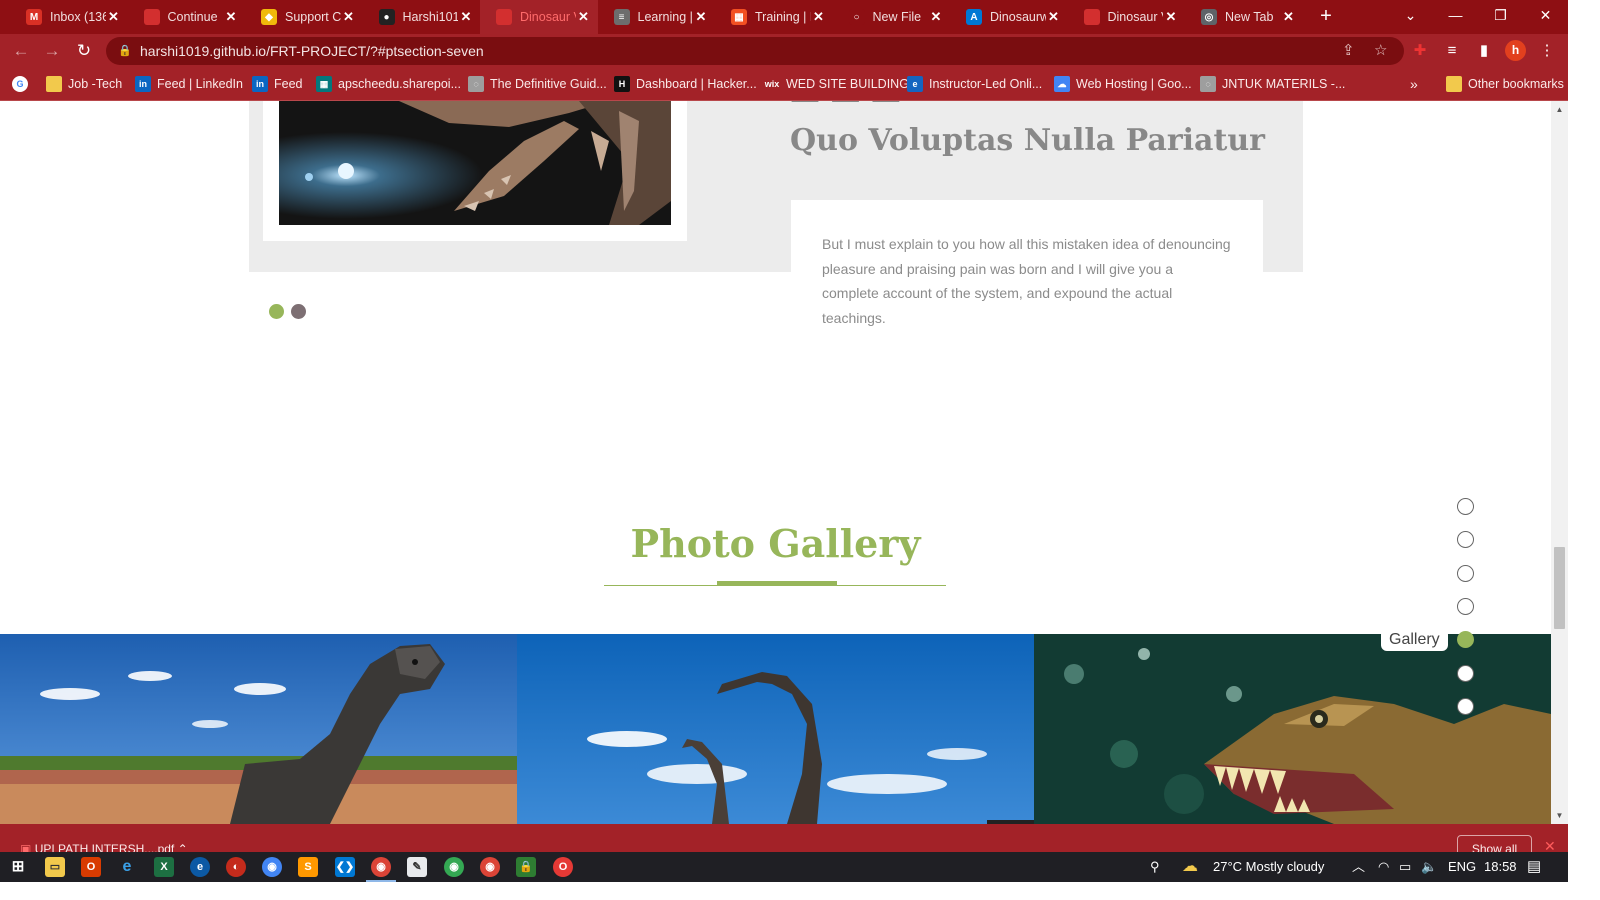  Describe the element at coordinates (304, 17) in the screenshot. I see `browser-tab: ◆ Support C ✕` at that location.